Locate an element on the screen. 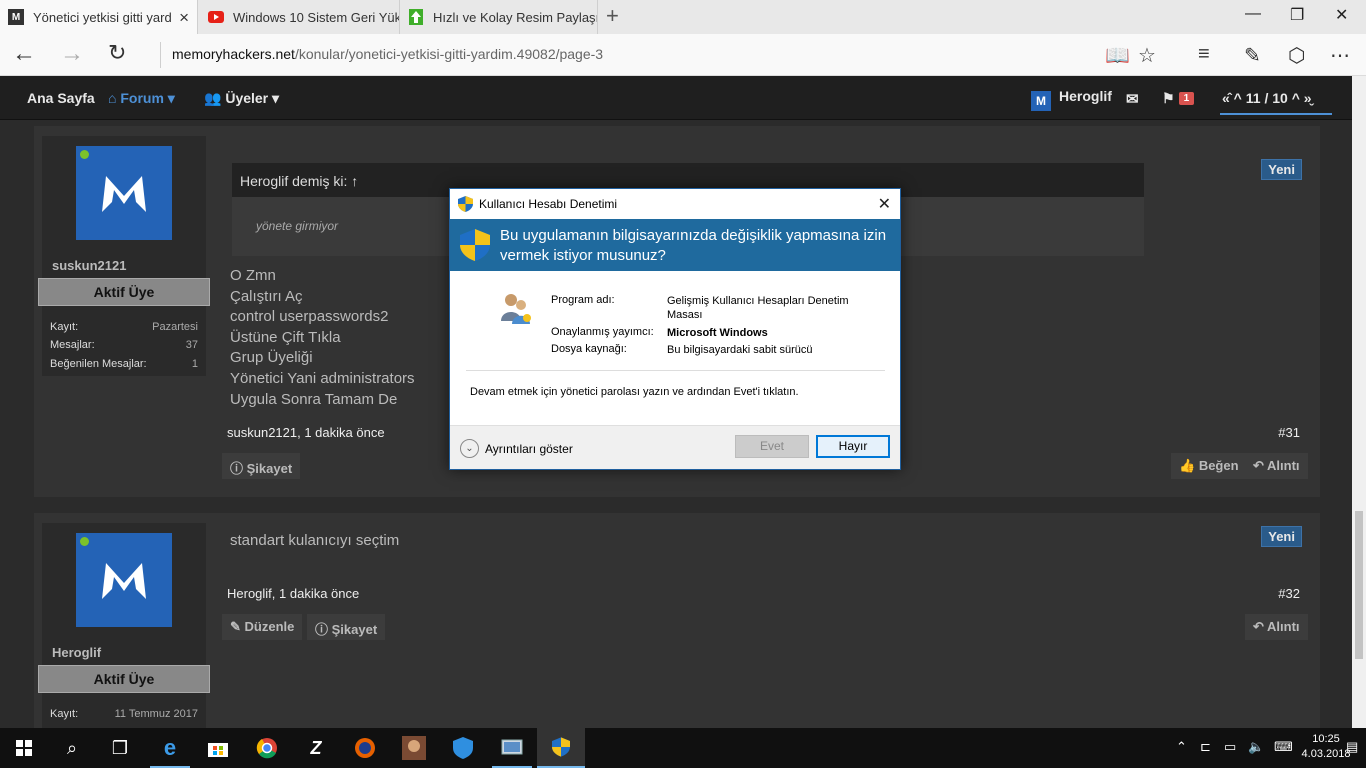  maximize-icon: ❐ is located at coordinates (1297, 15).